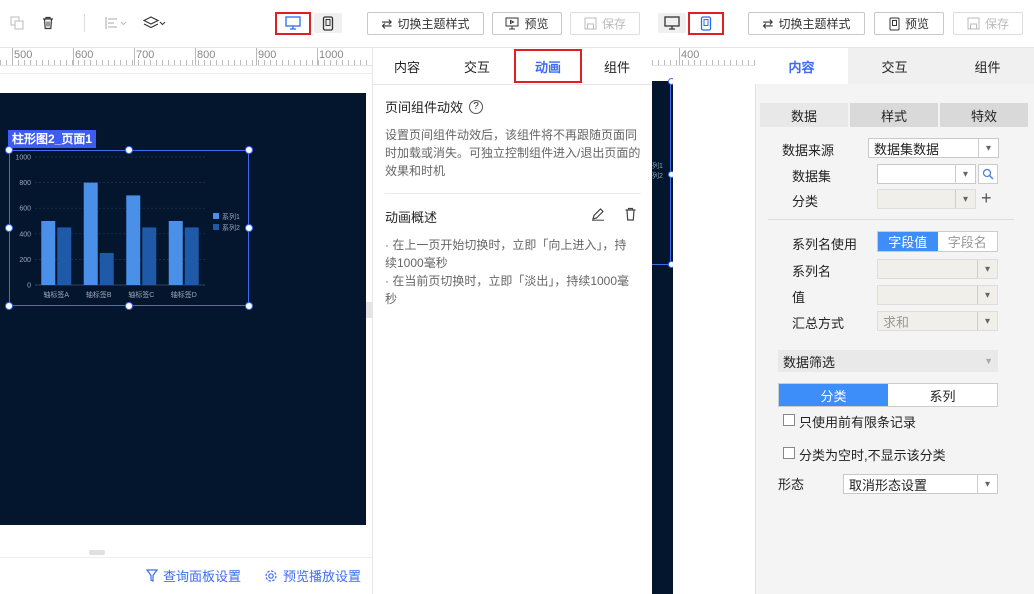 This screenshot has width=1034, height=594. I want to click on help-icon: ?, so click(476, 106).